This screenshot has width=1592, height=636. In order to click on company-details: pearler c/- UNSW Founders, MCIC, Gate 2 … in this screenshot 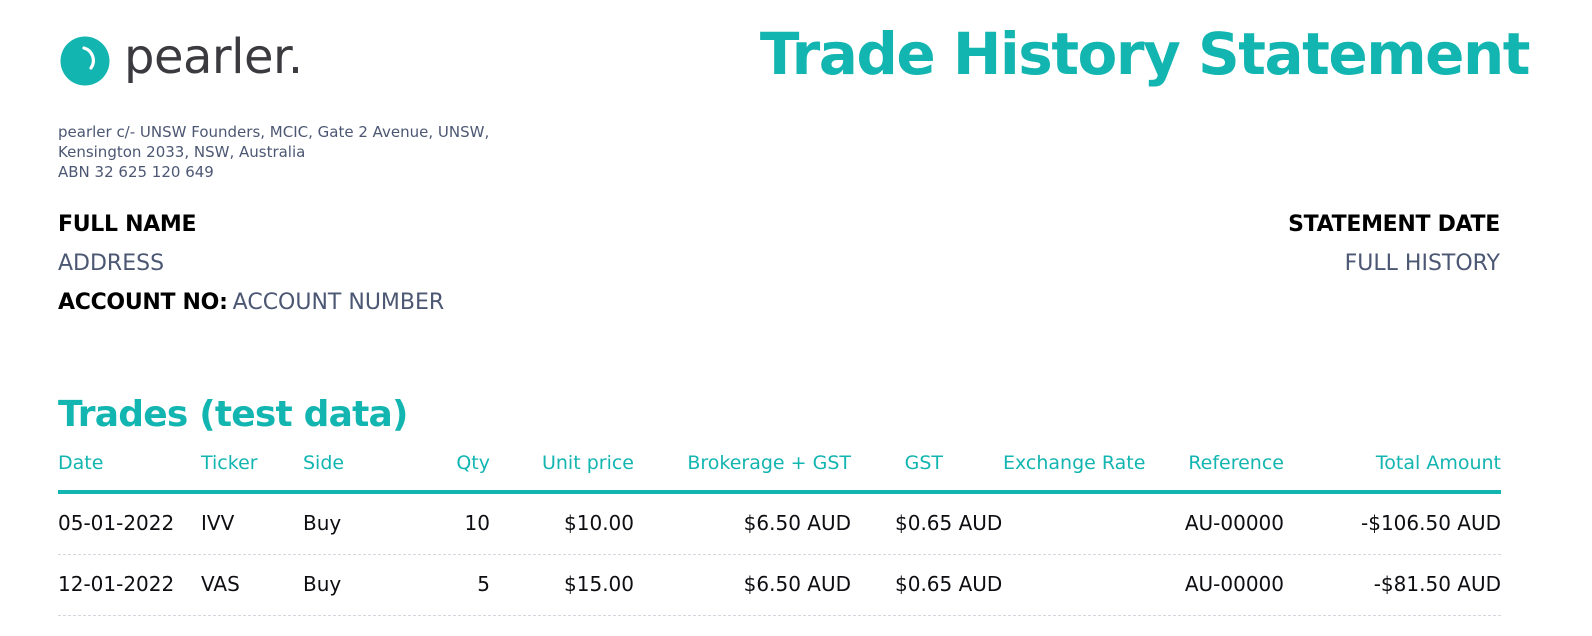, I will do `click(273, 152)`.